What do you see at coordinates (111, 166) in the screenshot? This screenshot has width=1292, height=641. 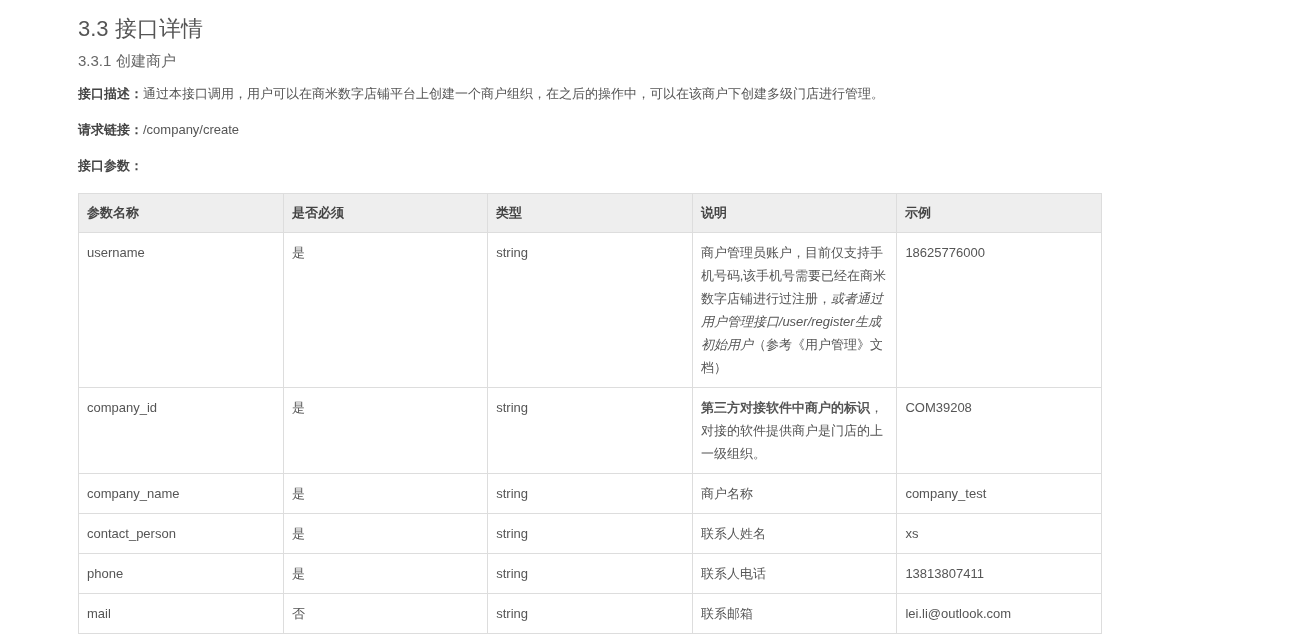 I see `paragraph: 接口参数：` at bounding box center [111, 166].